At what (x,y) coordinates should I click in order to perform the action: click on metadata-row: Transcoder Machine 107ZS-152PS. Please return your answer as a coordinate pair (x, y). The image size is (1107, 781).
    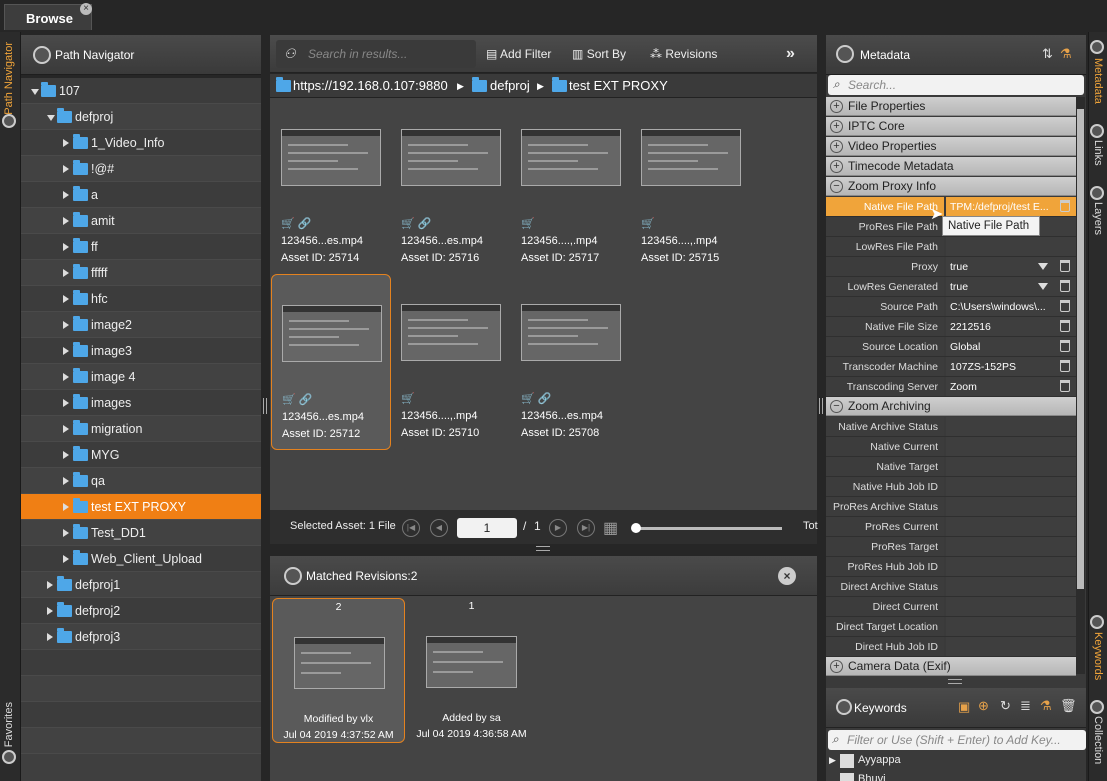
    Looking at the image, I should click on (951, 367).